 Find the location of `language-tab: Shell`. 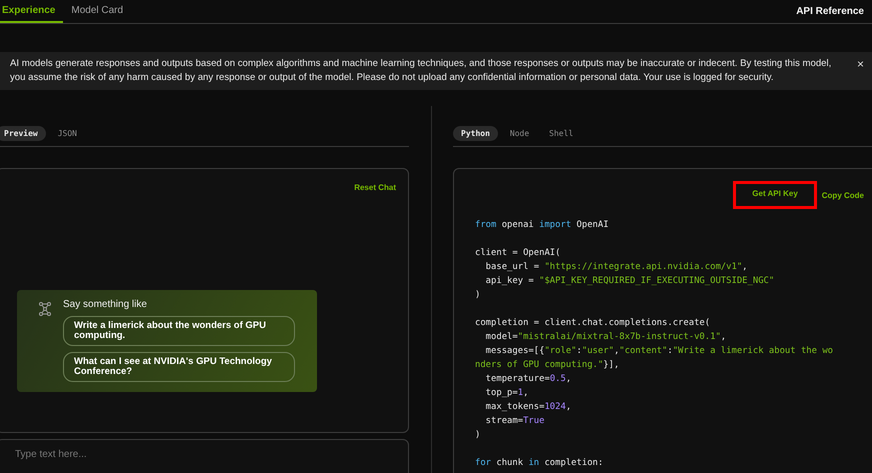

language-tab: Shell is located at coordinates (561, 133).